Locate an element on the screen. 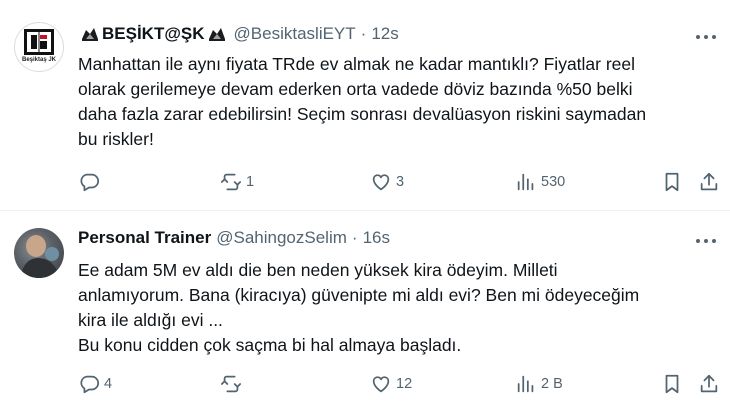 The width and height of the screenshot is (730, 420). avatar-caption: Beşiktaş JK is located at coordinates (39, 60).